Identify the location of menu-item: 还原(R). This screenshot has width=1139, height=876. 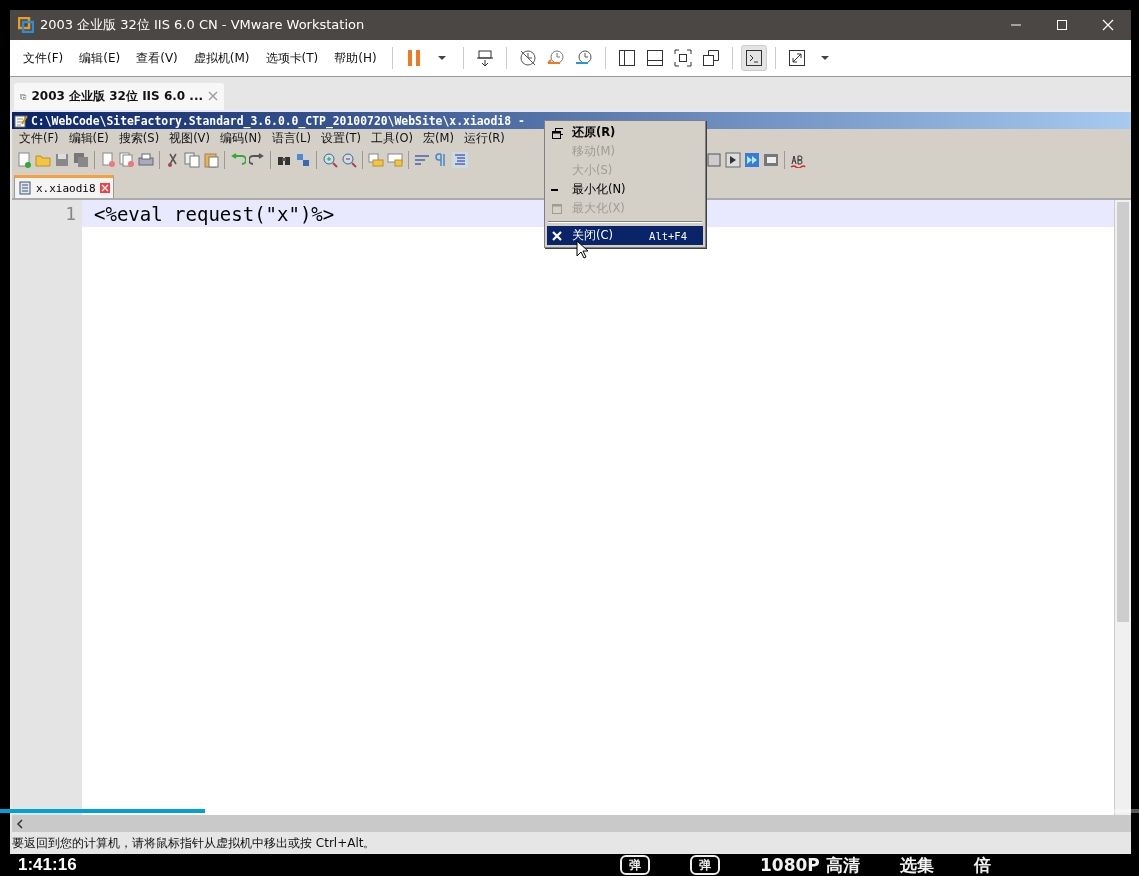
(625, 132).